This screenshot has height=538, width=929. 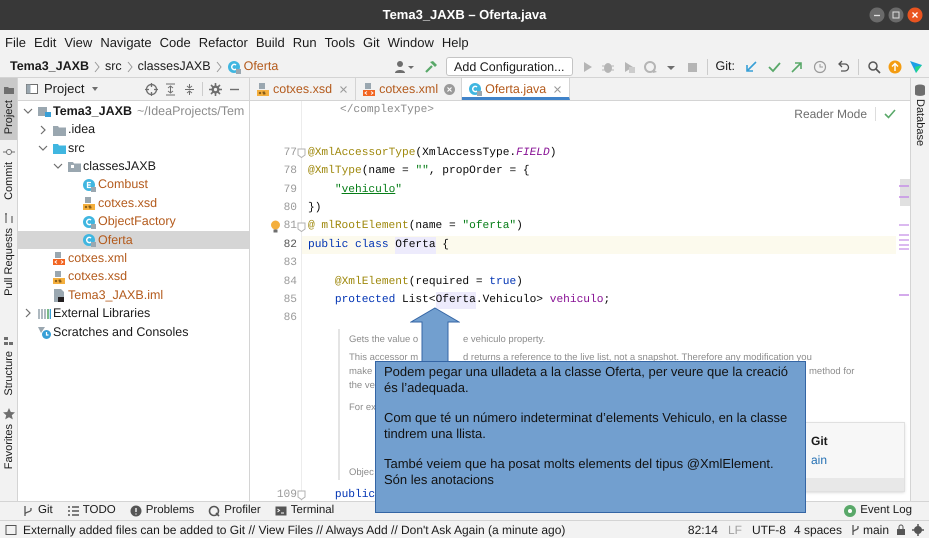 What do you see at coordinates (49, 66) in the screenshot?
I see `breadcrumb: Tema3_JAXB` at bounding box center [49, 66].